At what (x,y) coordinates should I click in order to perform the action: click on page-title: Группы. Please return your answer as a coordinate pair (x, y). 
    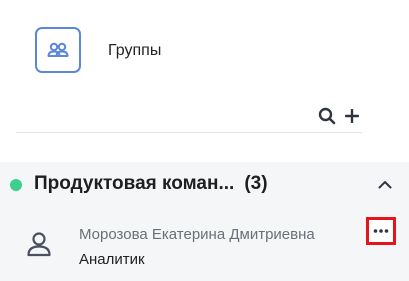
    Looking at the image, I should click on (135, 50).